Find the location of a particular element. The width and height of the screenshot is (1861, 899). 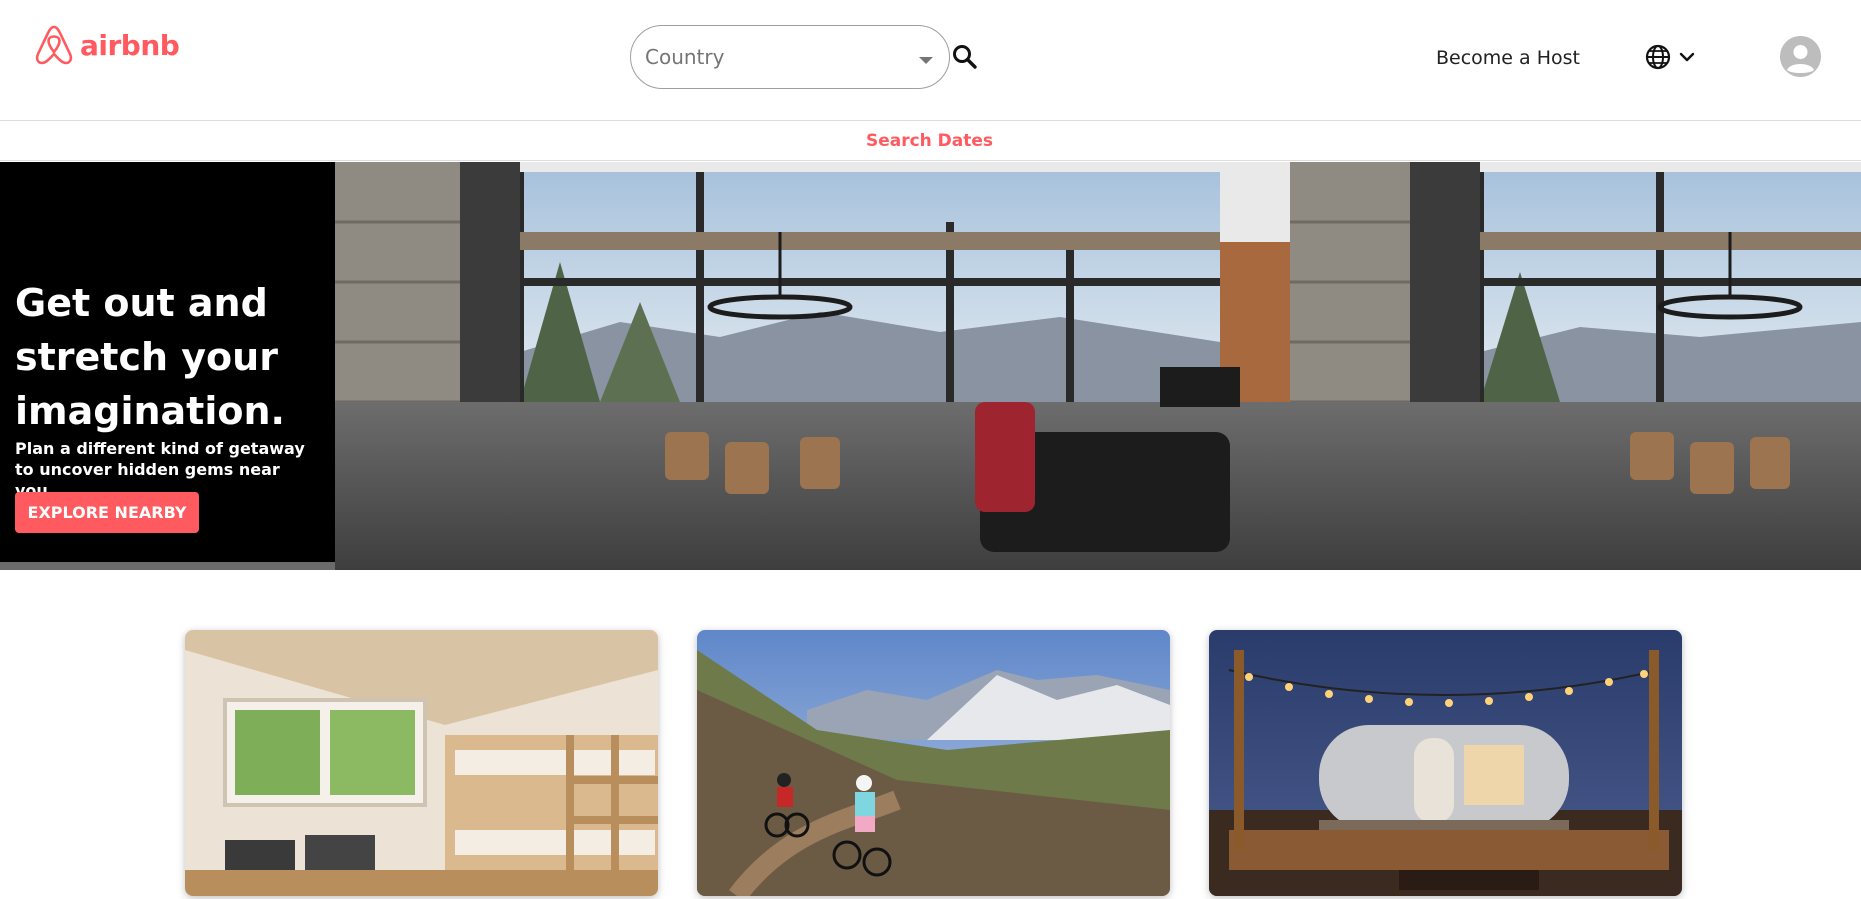

experience-card-mountain-biking is located at coordinates (933, 763).